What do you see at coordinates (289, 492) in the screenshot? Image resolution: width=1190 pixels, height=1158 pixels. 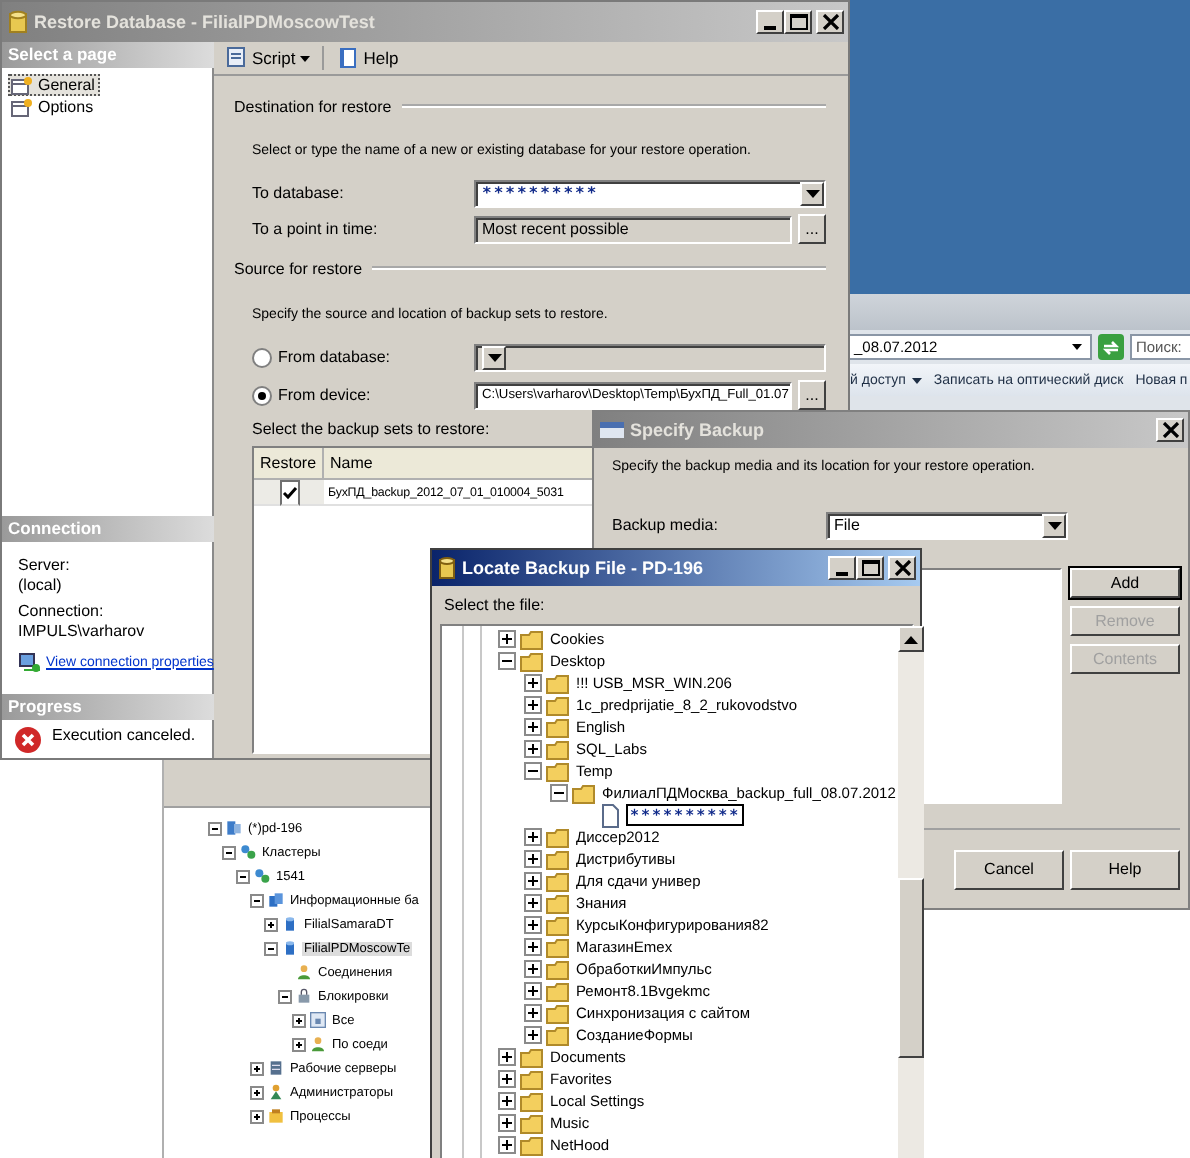 I see `checkbox` at bounding box center [289, 492].